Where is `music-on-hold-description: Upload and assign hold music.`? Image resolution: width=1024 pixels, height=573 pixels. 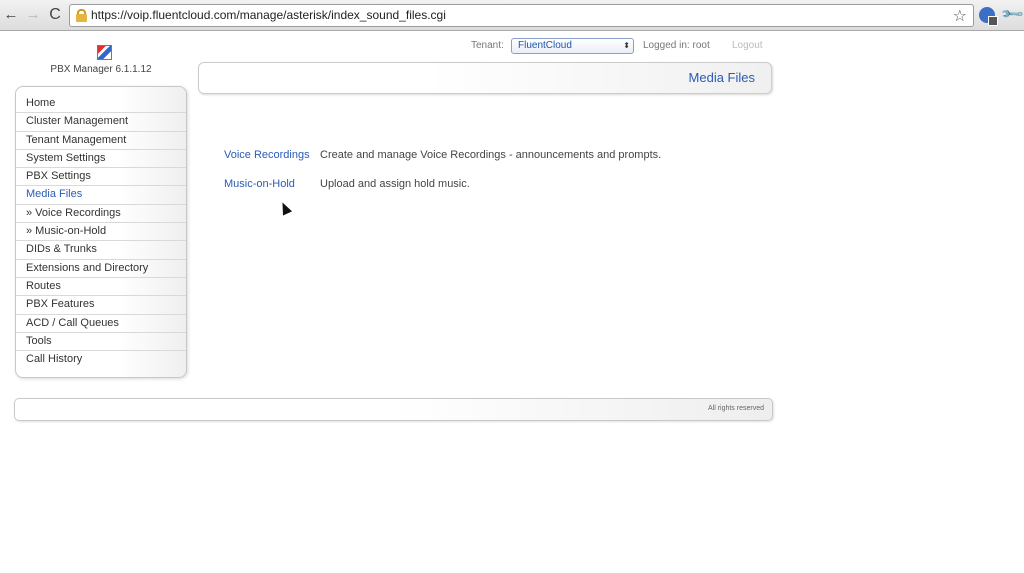
music-on-hold-description: Upload and assign hold music. is located at coordinates (395, 184).